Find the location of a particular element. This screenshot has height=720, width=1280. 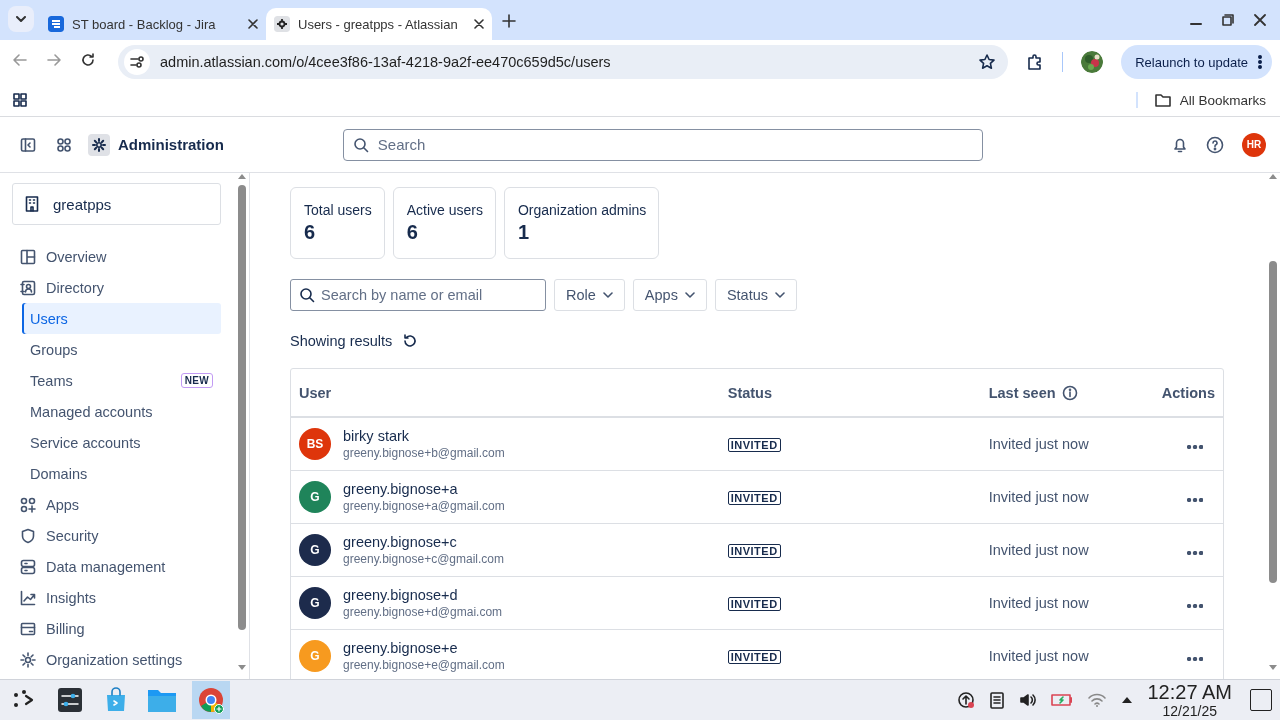

filter-dropdown: Role is located at coordinates (589, 295).